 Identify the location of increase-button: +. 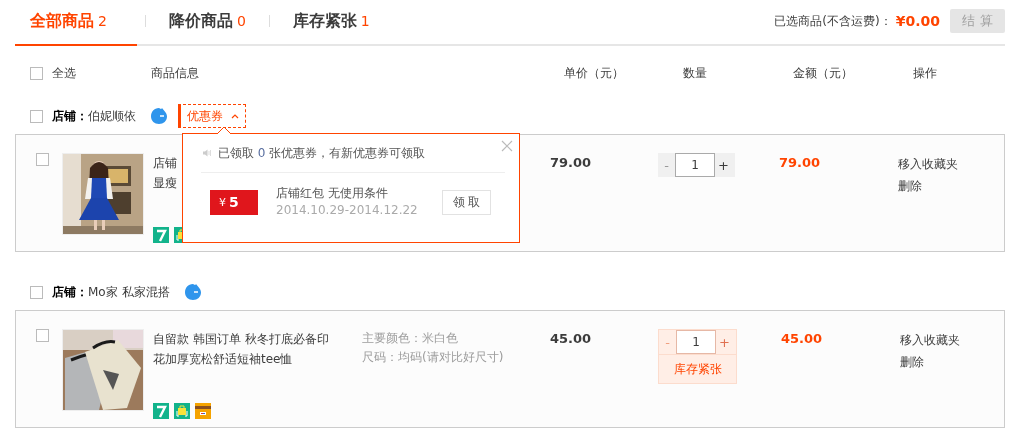
(723, 165).